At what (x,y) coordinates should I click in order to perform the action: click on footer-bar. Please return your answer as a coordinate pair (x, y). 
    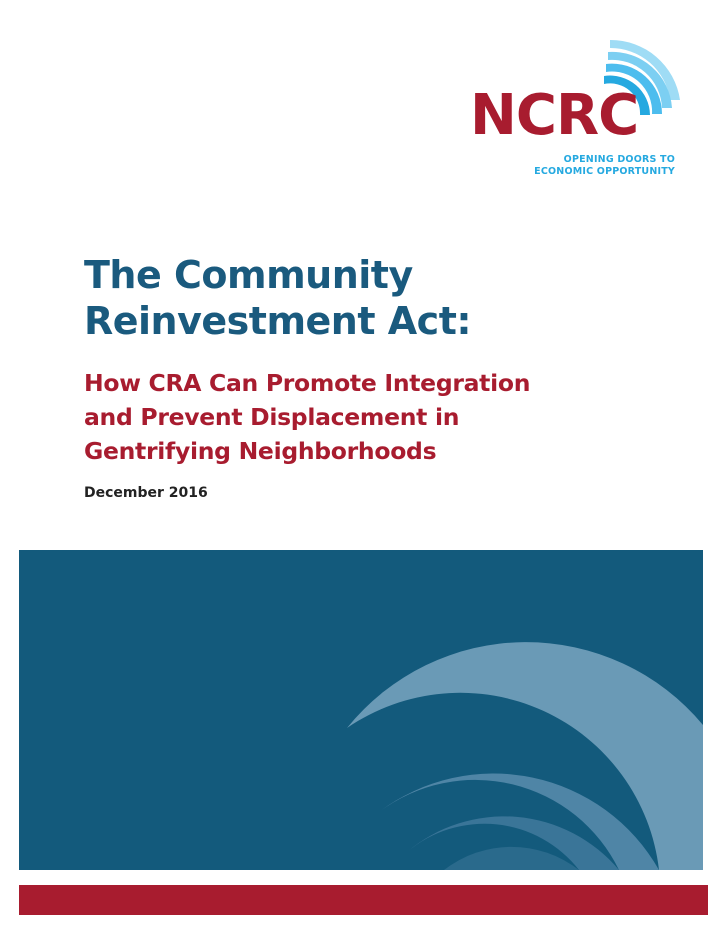
    Looking at the image, I should click on (363, 900).